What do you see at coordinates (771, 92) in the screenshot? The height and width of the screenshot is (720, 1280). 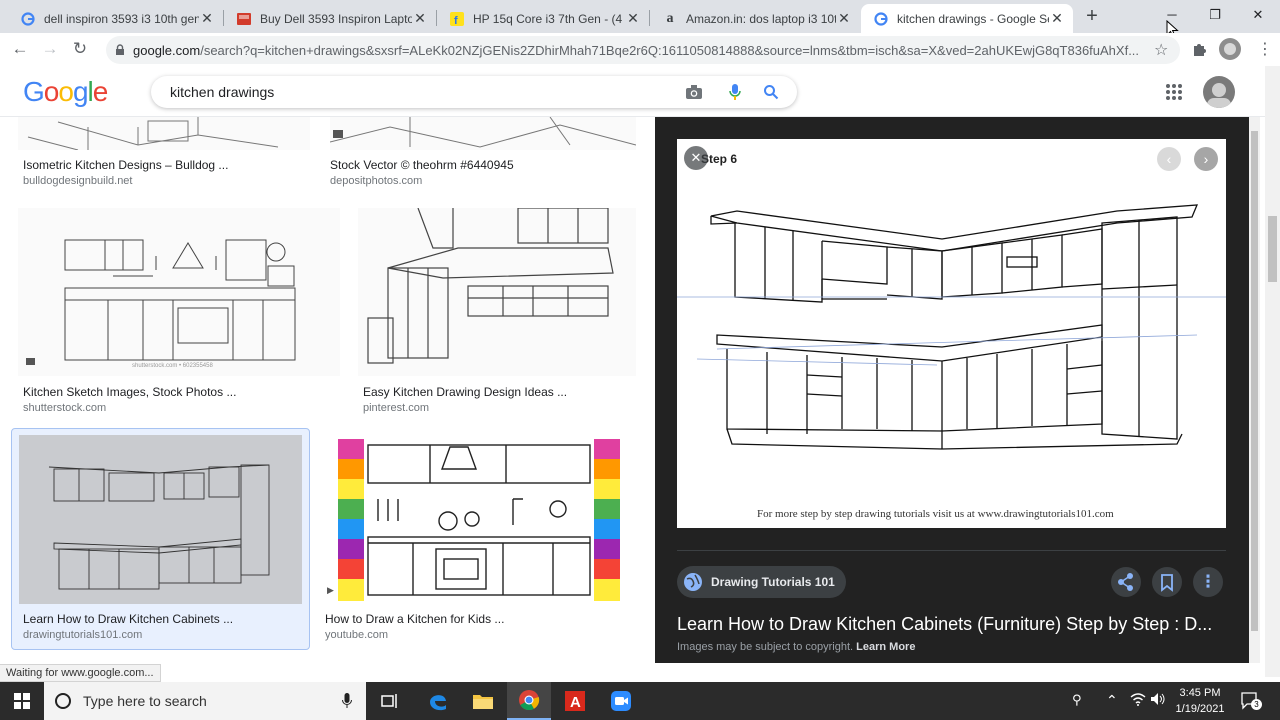 I see `search-icon` at bounding box center [771, 92].